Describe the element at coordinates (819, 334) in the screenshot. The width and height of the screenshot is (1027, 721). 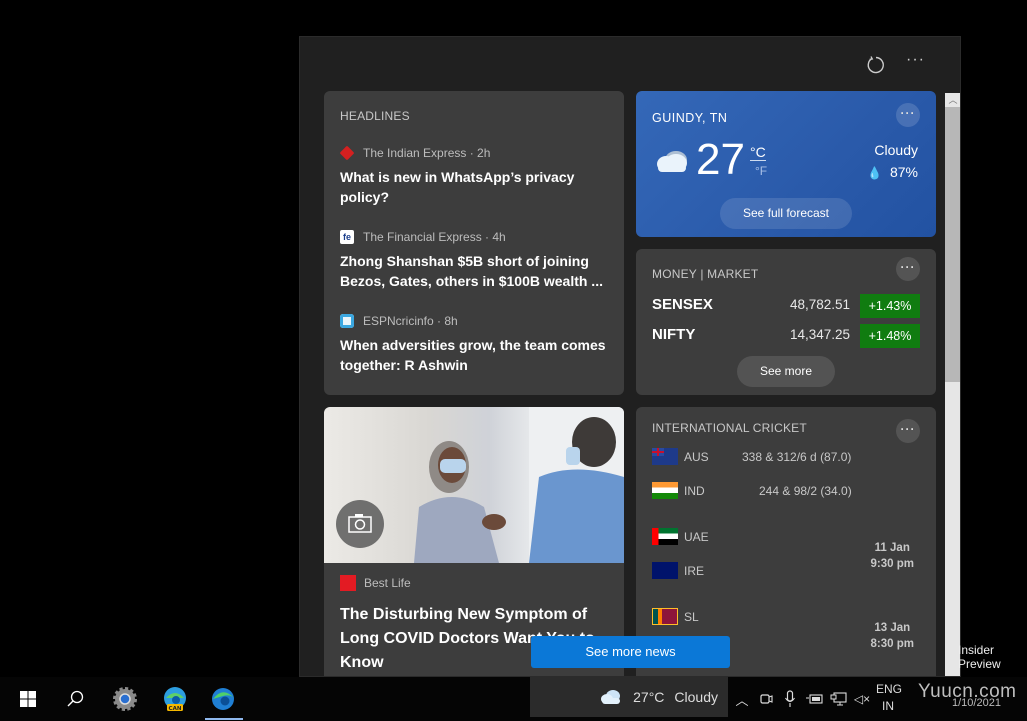
I see `market-index-value: 14,347.25` at that location.